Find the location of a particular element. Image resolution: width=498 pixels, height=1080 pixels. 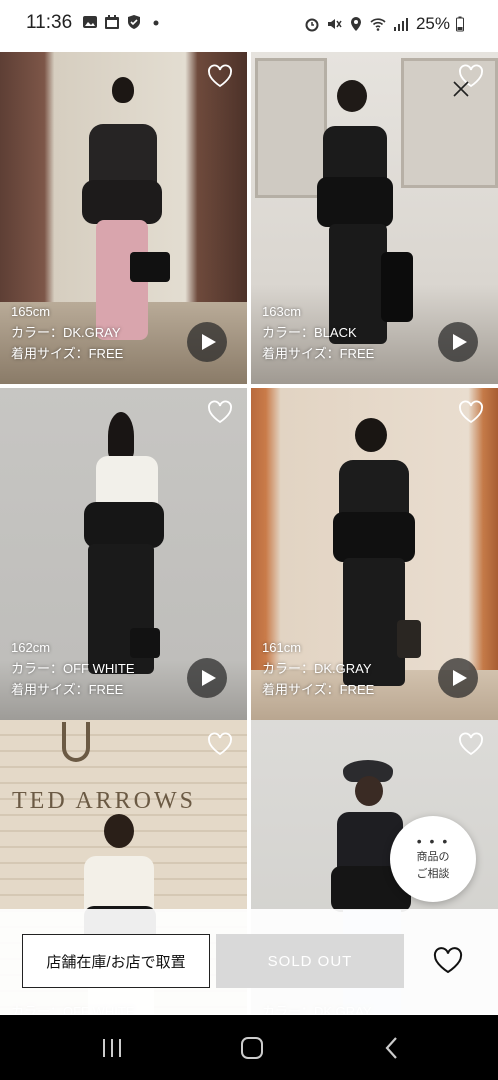

model-color: カラー：OFF WHITE is located at coordinates (73, 668).